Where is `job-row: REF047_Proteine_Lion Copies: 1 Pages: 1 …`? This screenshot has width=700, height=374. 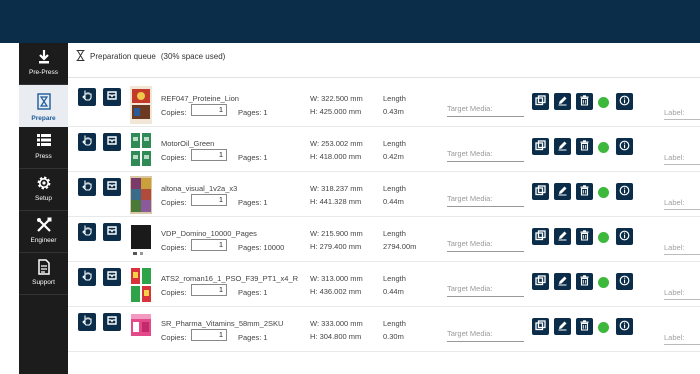
job-row: REF047_Proteine_Lion Copies: 1 Pages: 1 … is located at coordinates (384, 105).